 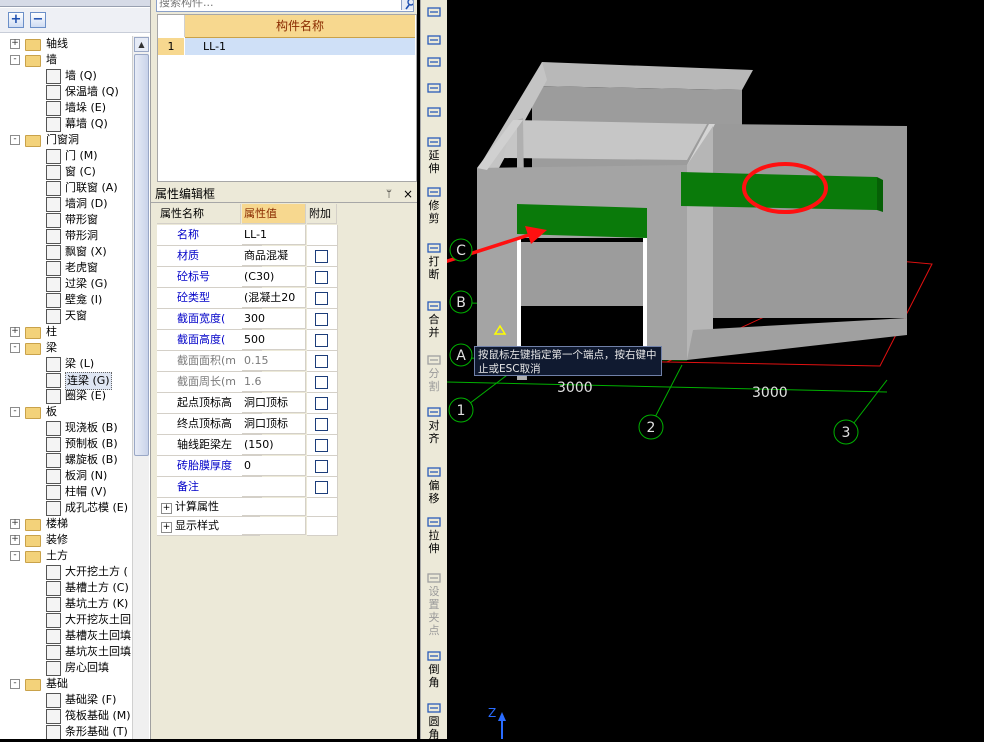 What do you see at coordinates (274, 319) in the screenshot?
I see `property-value: 300` at bounding box center [274, 319].